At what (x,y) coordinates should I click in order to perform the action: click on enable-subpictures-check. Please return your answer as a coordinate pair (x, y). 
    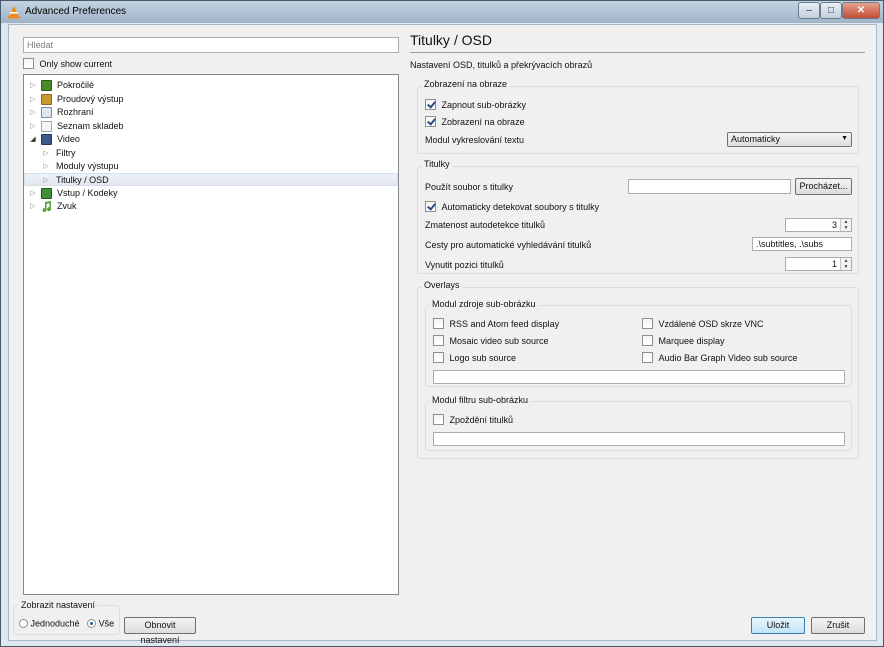
    Looking at the image, I should click on (430, 105).